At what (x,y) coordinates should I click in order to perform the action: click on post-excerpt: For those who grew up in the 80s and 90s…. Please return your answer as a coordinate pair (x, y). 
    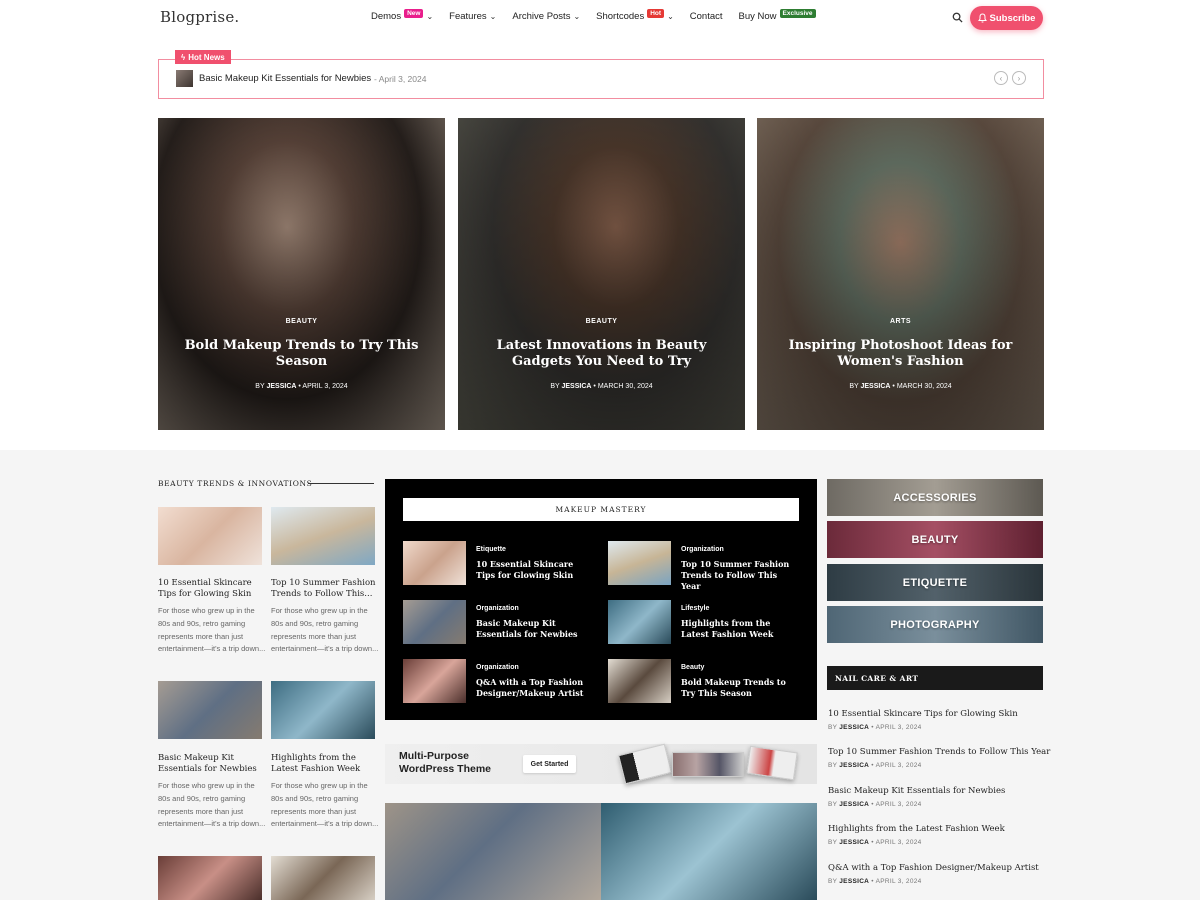
    Looking at the image, I should click on (212, 630).